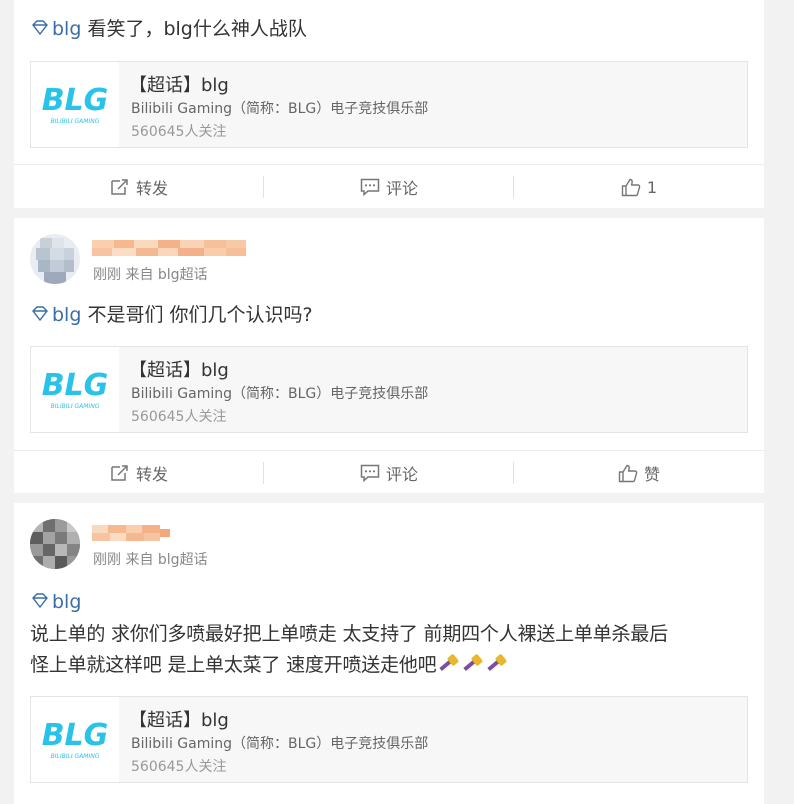  I want to click on hammer-emoji-icon, so click(473, 663).